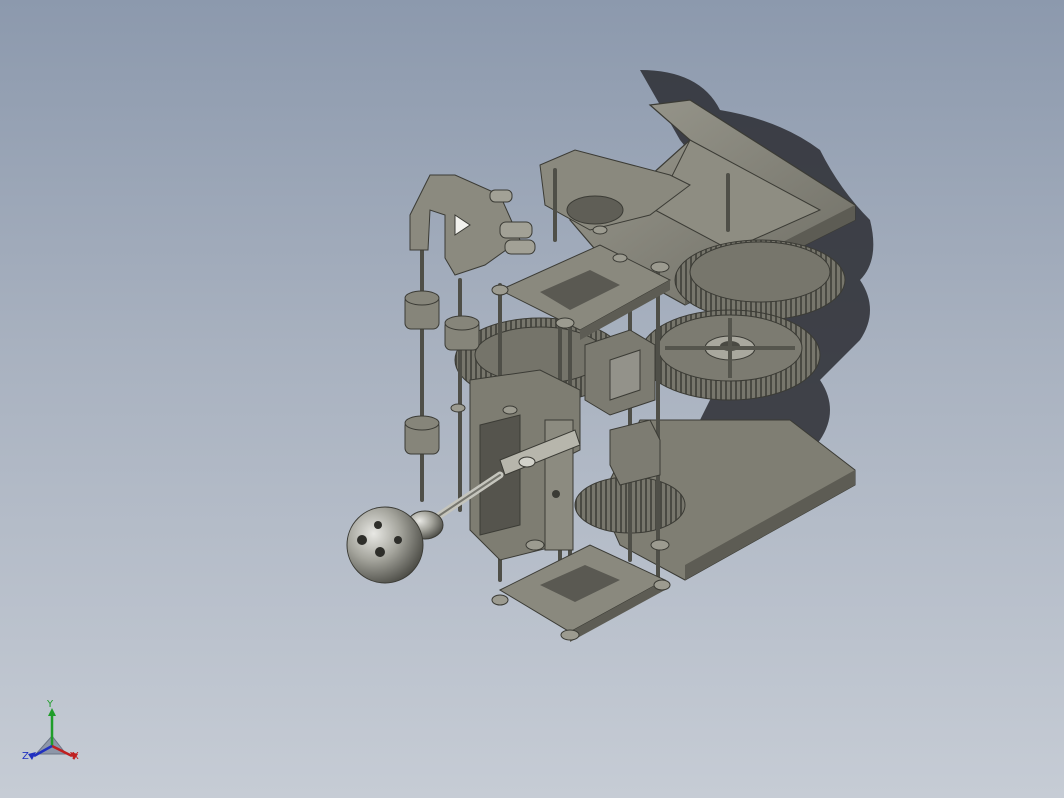  I want to click on right-blocks, so click(635, 452).